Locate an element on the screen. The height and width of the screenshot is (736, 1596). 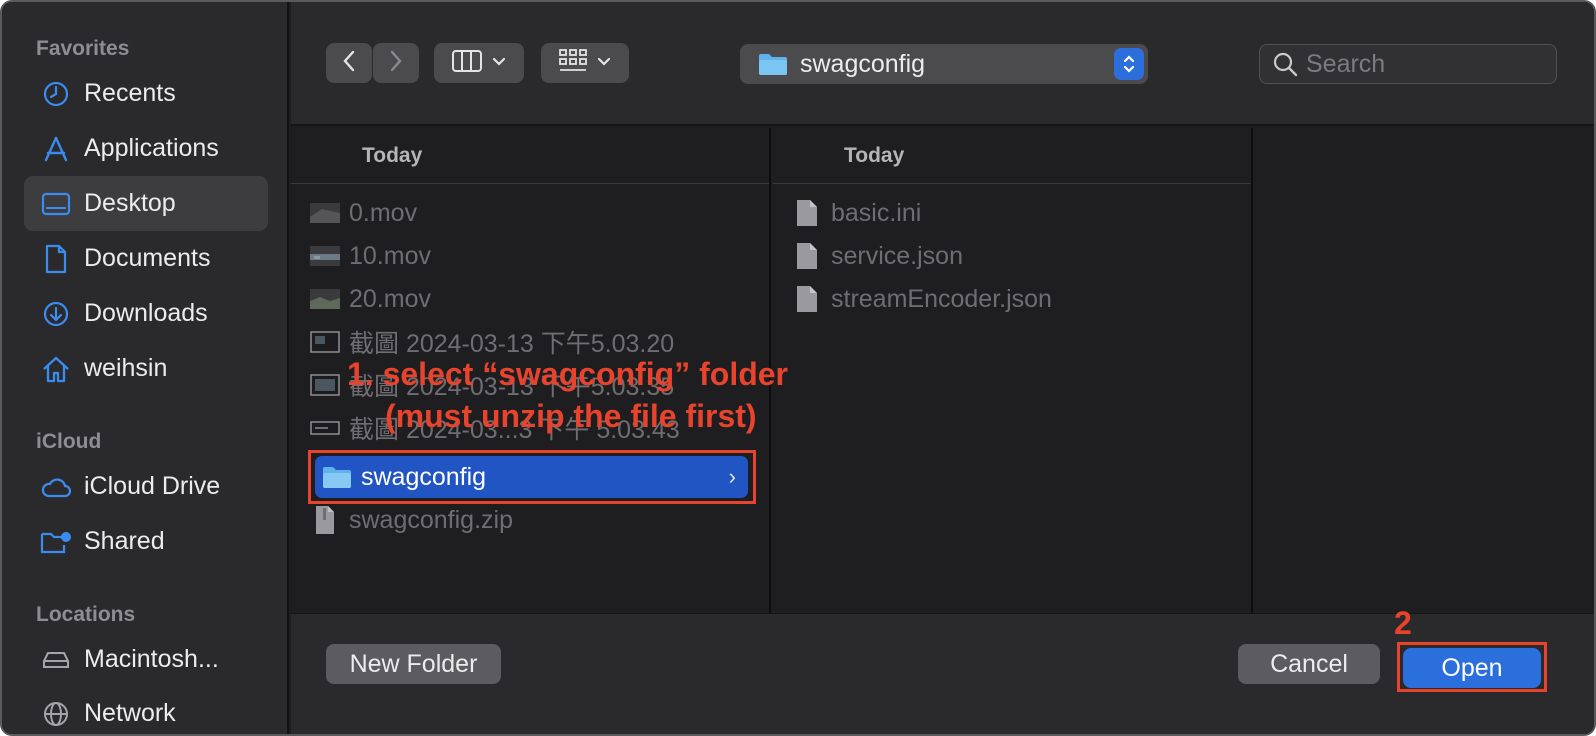
sidebar-item-label: Recents is located at coordinates (130, 93).